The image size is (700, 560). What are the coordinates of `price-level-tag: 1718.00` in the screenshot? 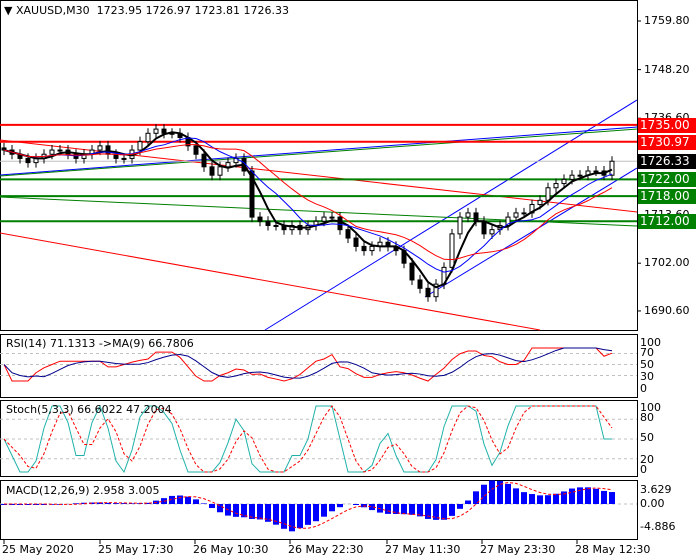 It's located at (667, 197).